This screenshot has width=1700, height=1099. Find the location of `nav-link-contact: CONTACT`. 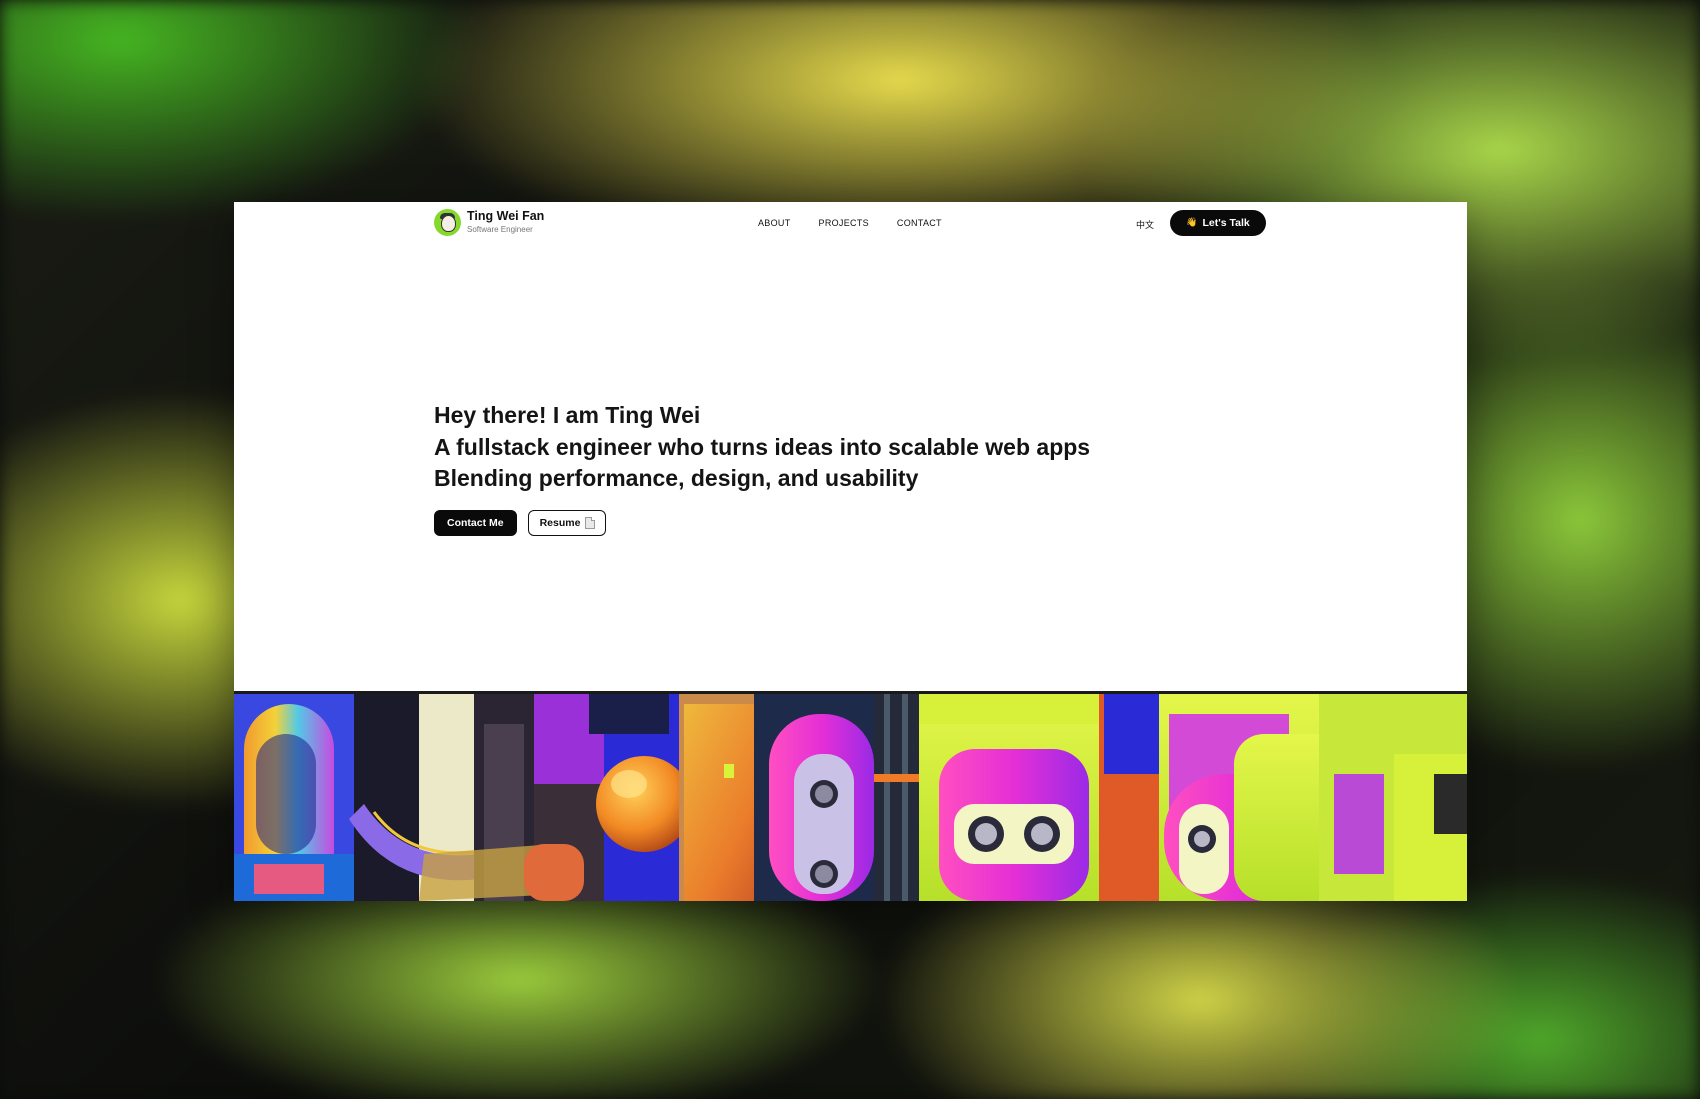

nav-link-contact: CONTACT is located at coordinates (919, 223).